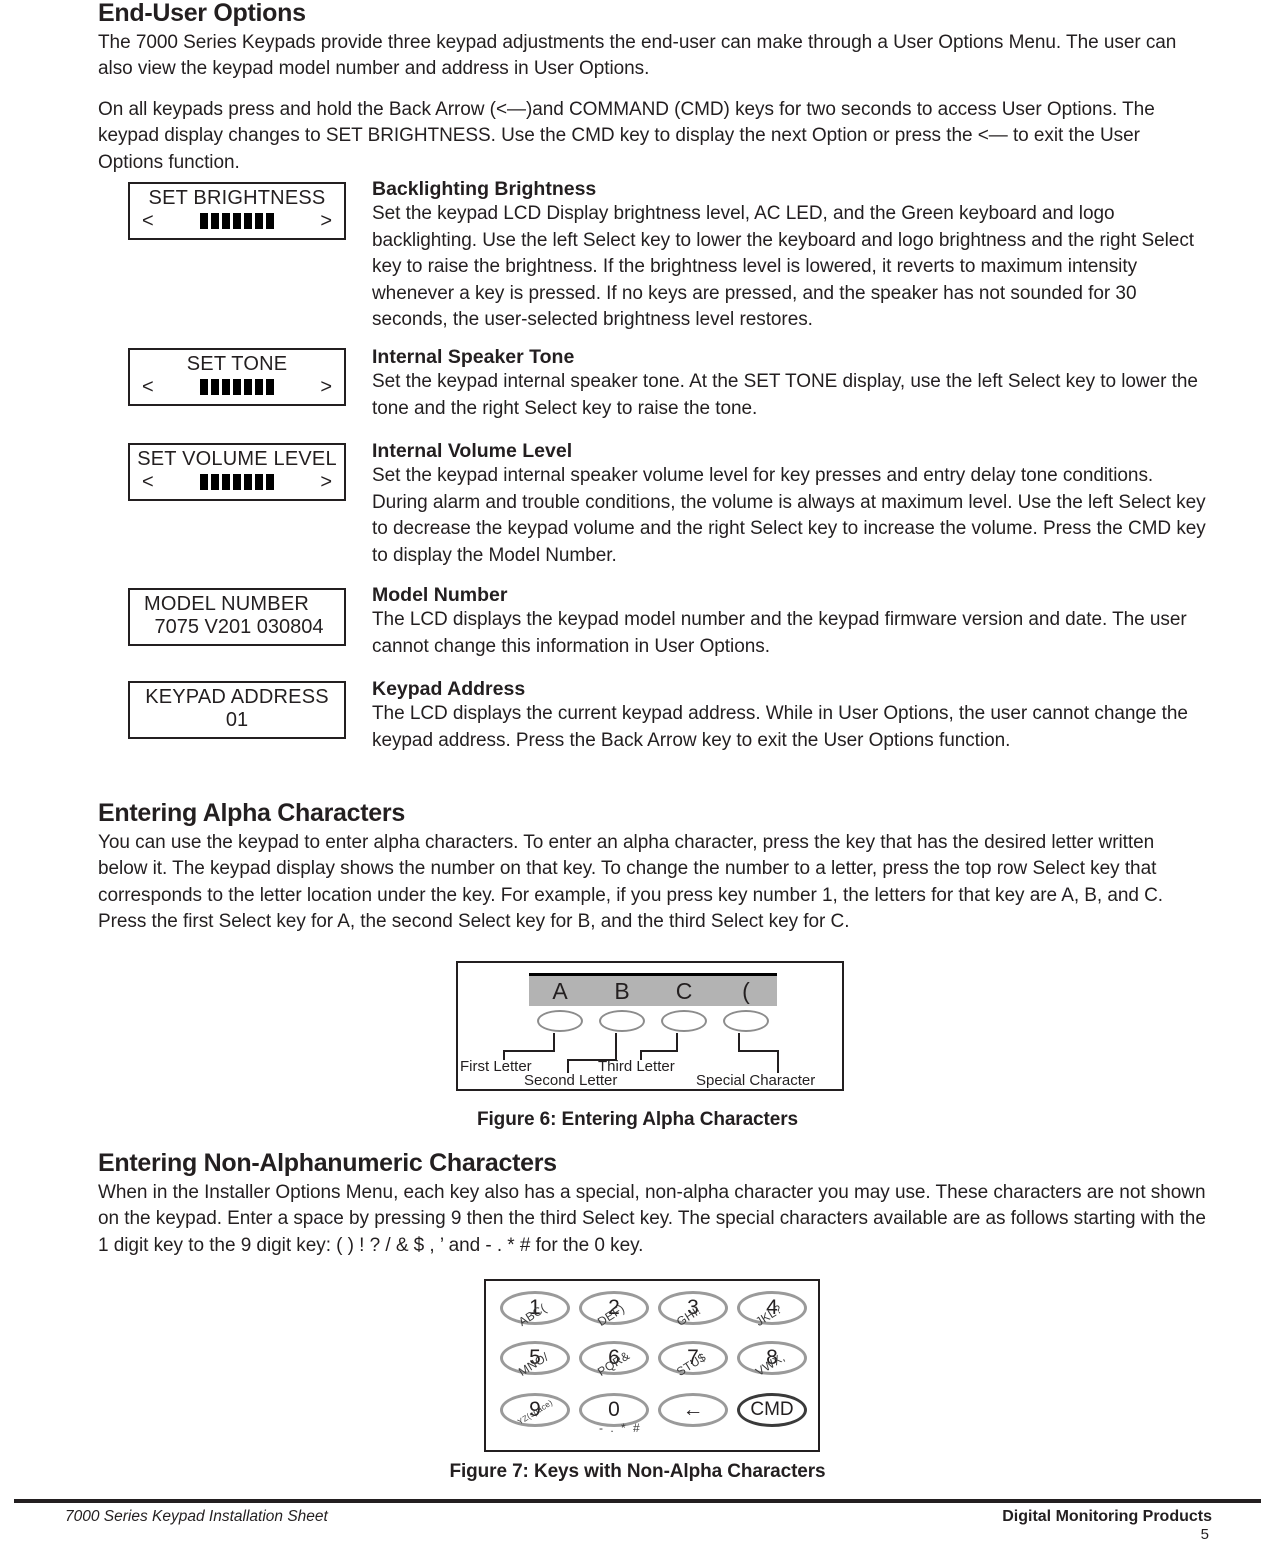 This screenshot has width=1275, height=1544. What do you see at coordinates (237, 459) in the screenshot?
I see `lcd-title: SET VOLUME LEVEL` at bounding box center [237, 459].